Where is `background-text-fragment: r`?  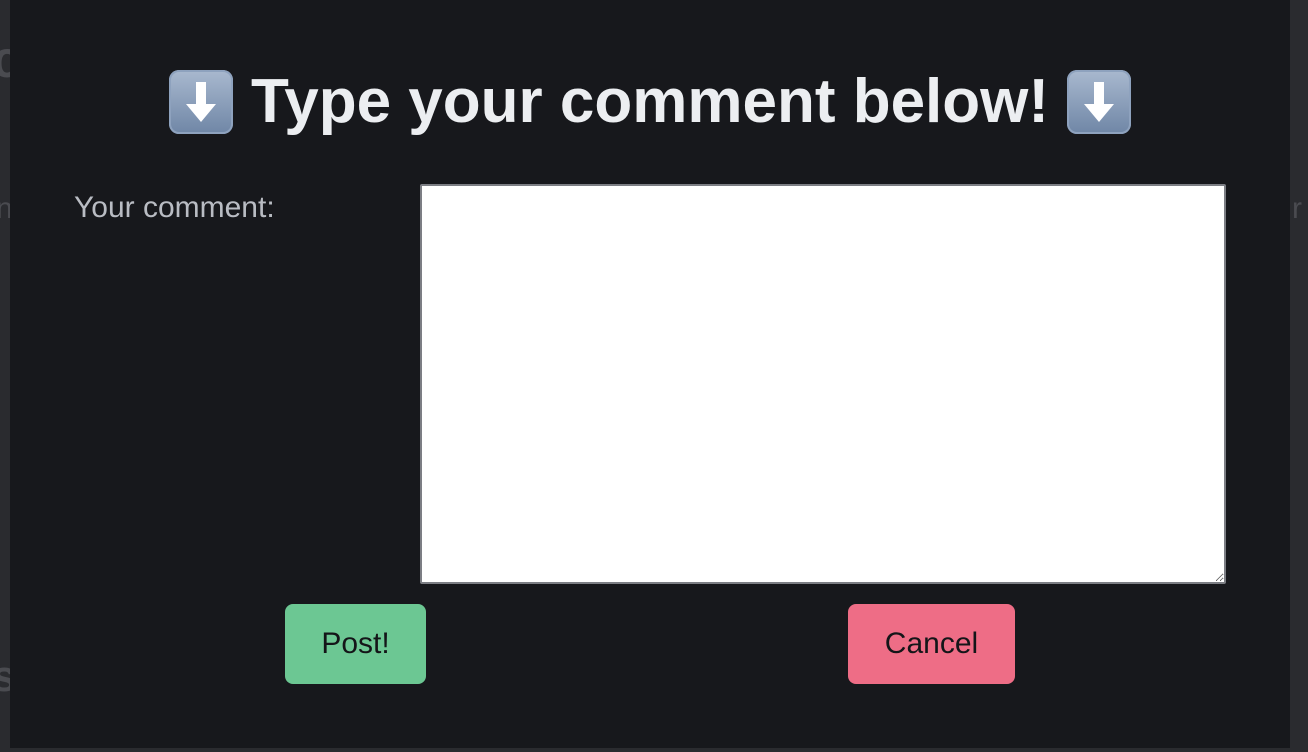 background-text-fragment: r is located at coordinates (1297, 208).